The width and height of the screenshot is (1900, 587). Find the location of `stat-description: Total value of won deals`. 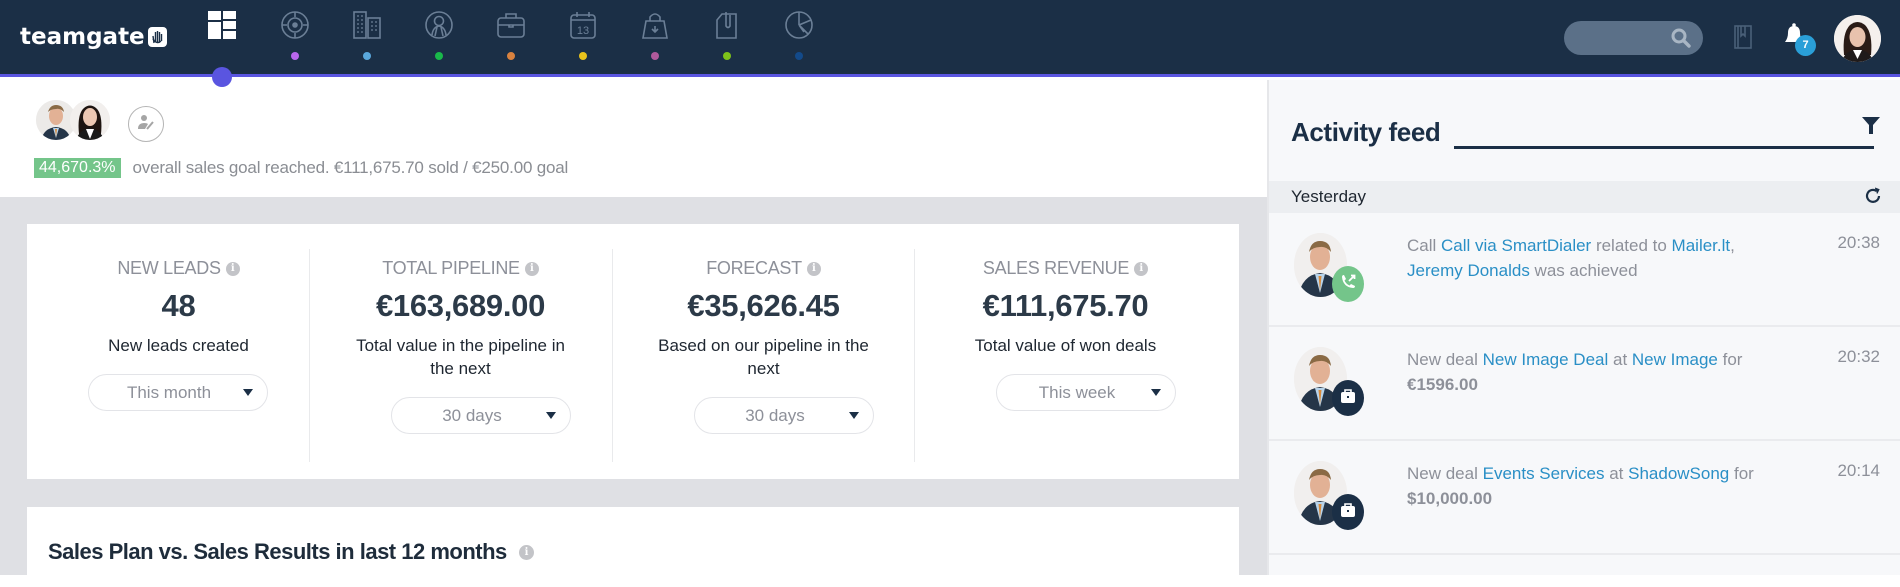

stat-description: Total value of won deals is located at coordinates (1065, 345).